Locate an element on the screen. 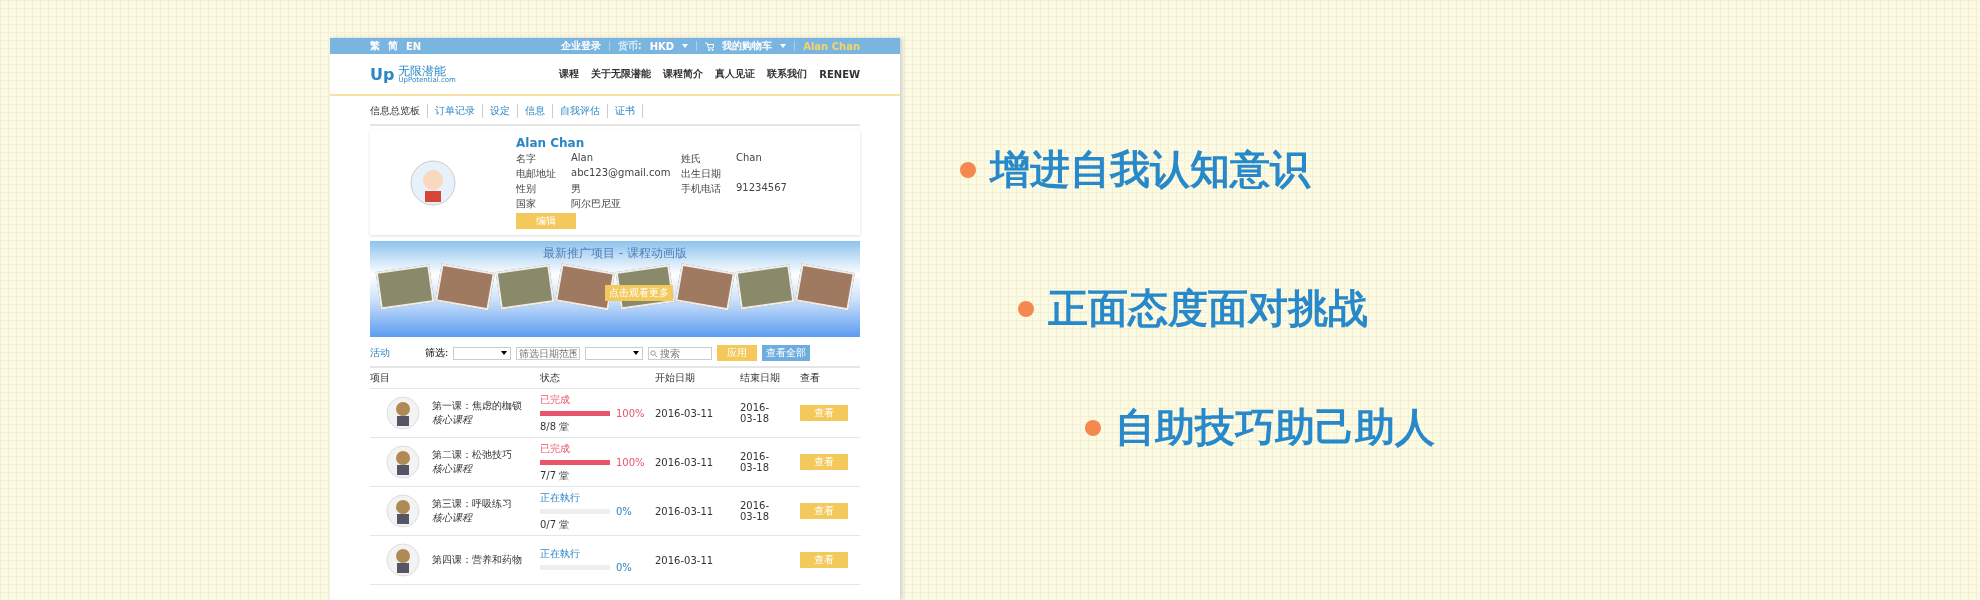 Image resolution: width=1980 pixels, height=600 pixels. lesson-title: 第二课：松弛技巧 is located at coordinates (472, 455).